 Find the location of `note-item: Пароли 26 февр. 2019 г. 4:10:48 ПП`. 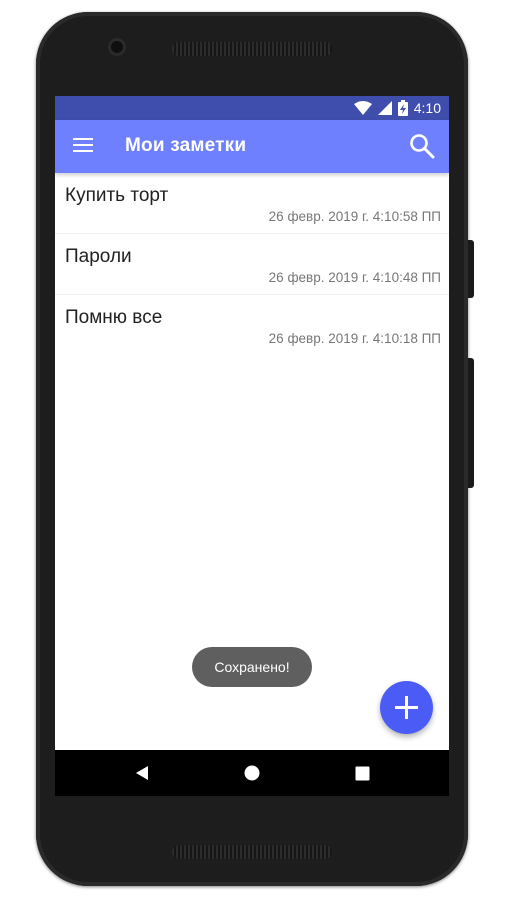

note-item: Пароли 26 февр. 2019 г. 4:10:48 ПП is located at coordinates (252, 264).